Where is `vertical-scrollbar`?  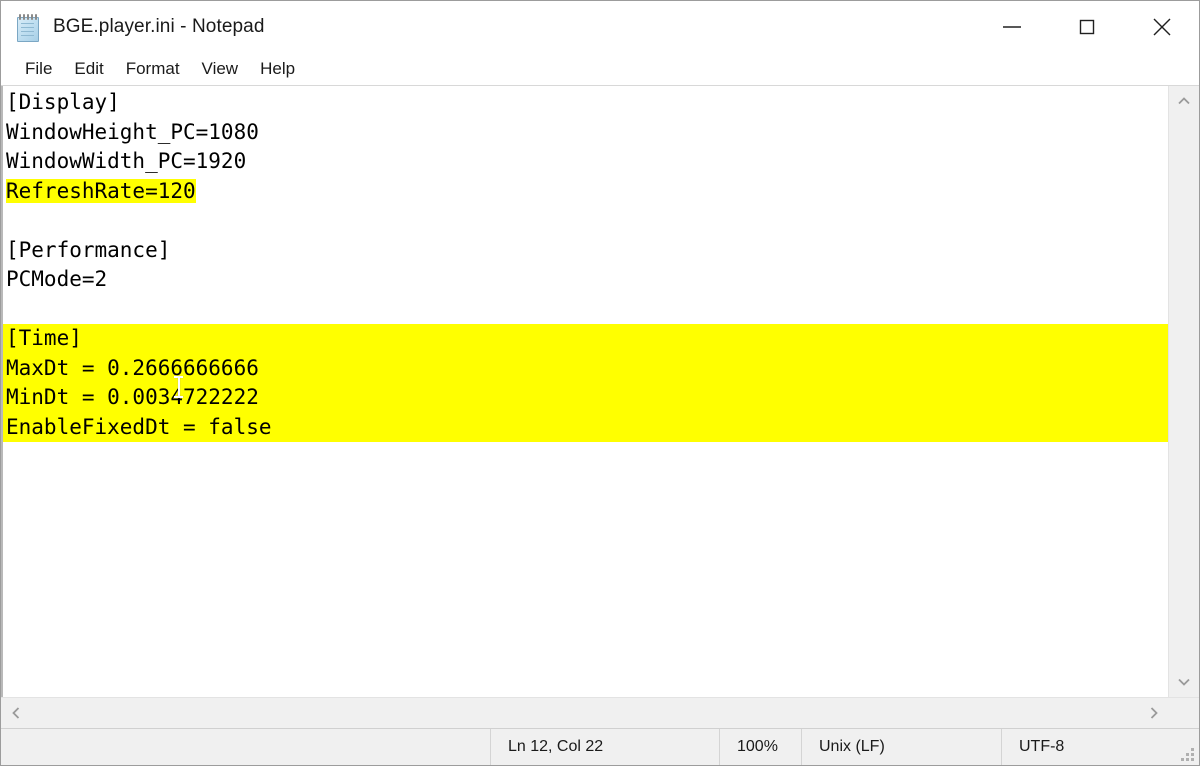 vertical-scrollbar is located at coordinates (1183, 391).